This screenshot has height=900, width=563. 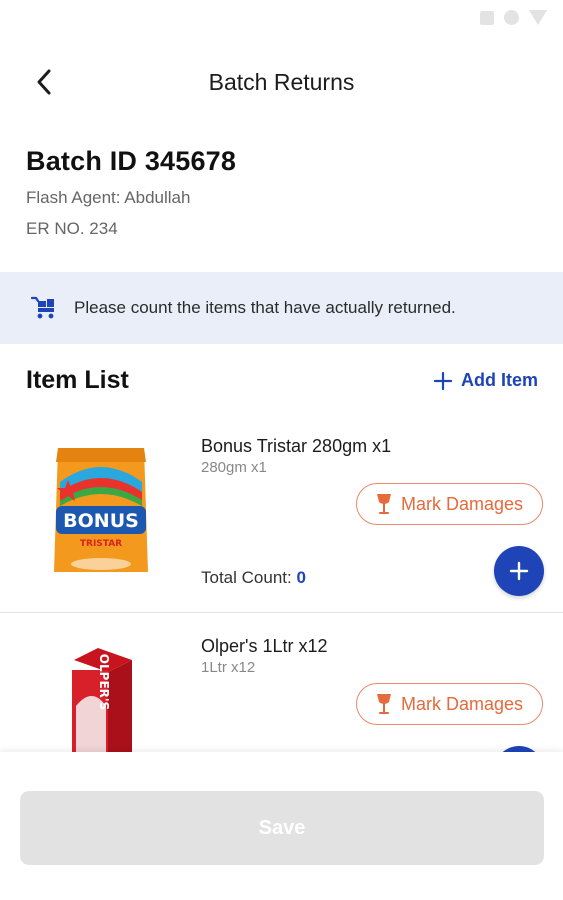 I want to click on item-list-header: Item List Add Item, so click(x=282, y=380).